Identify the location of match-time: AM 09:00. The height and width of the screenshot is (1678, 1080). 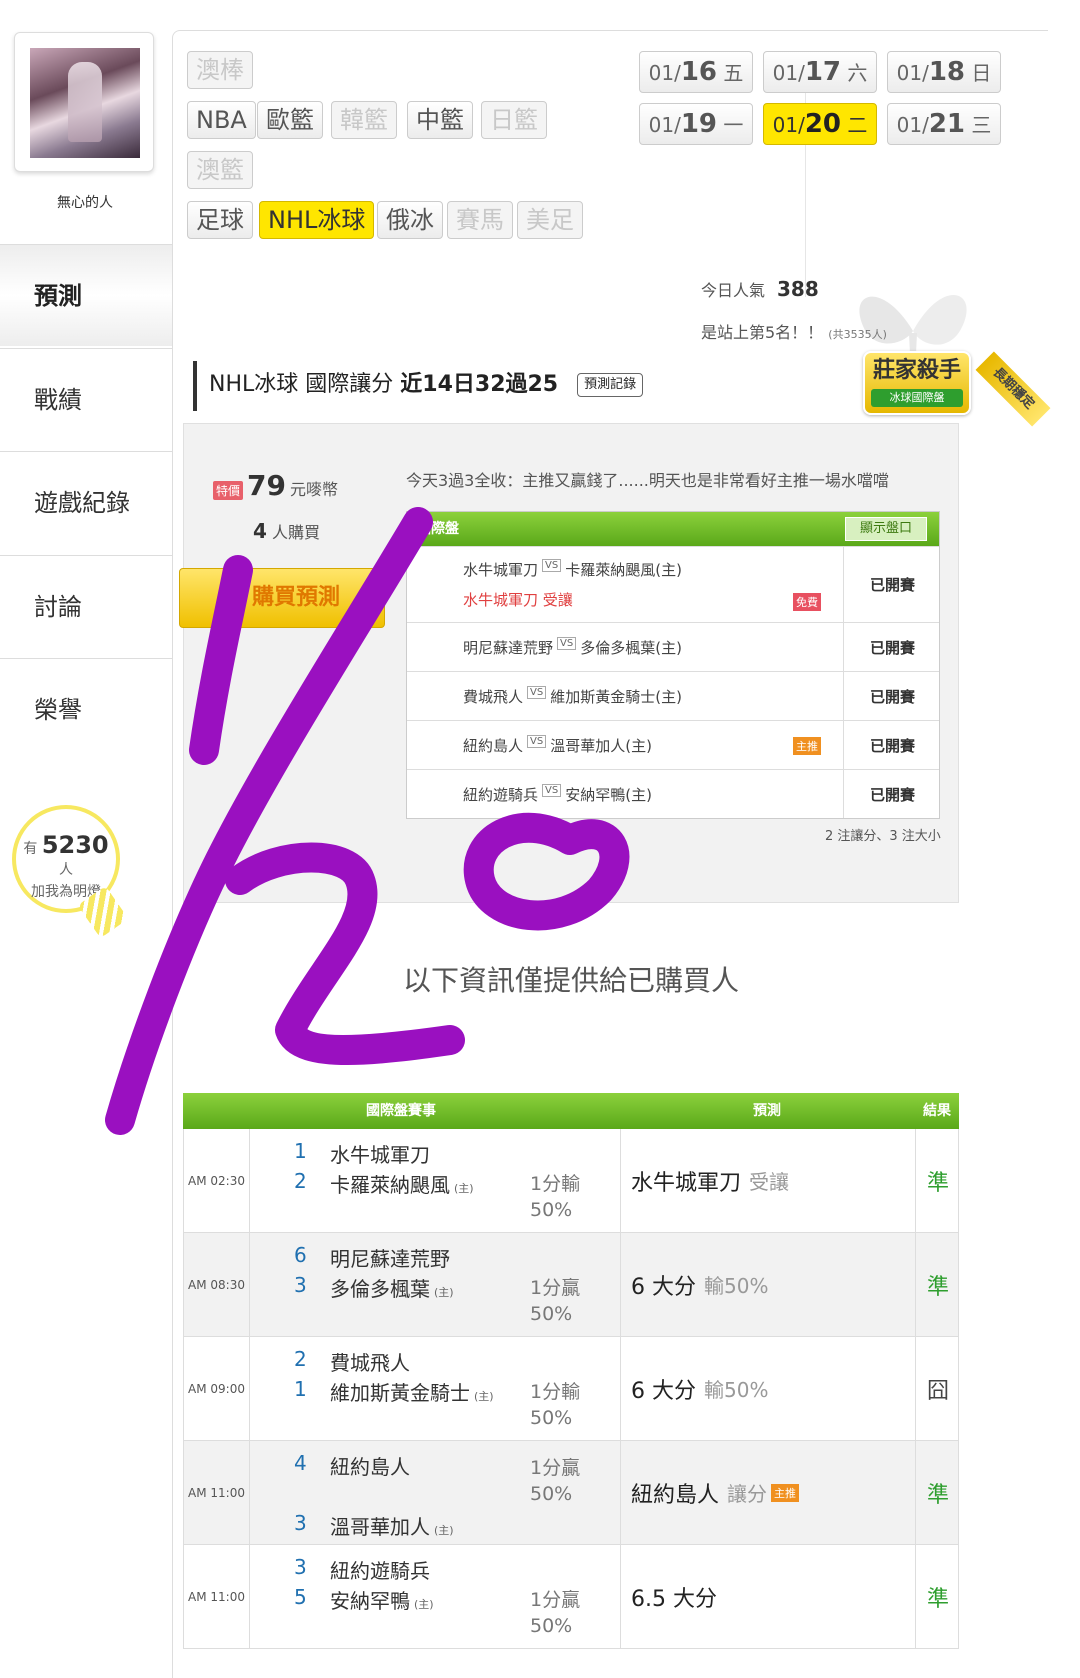
(217, 1388).